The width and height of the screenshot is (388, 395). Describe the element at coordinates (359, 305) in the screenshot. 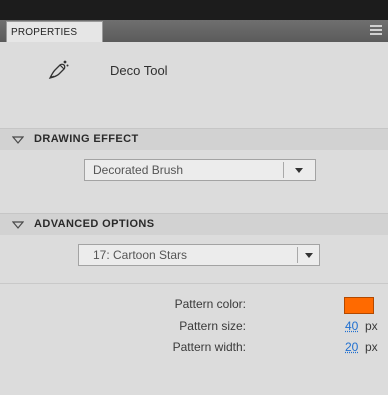

I see `pattern-color-swatch` at that location.